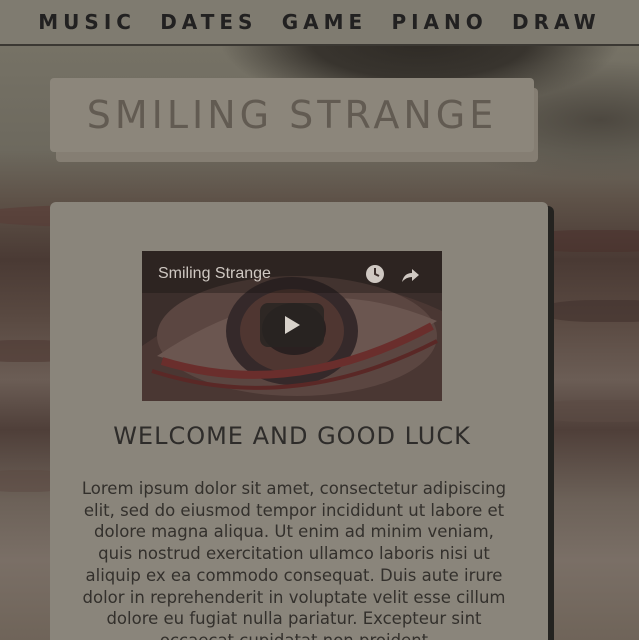  I want to click on play-button, so click(292, 325).